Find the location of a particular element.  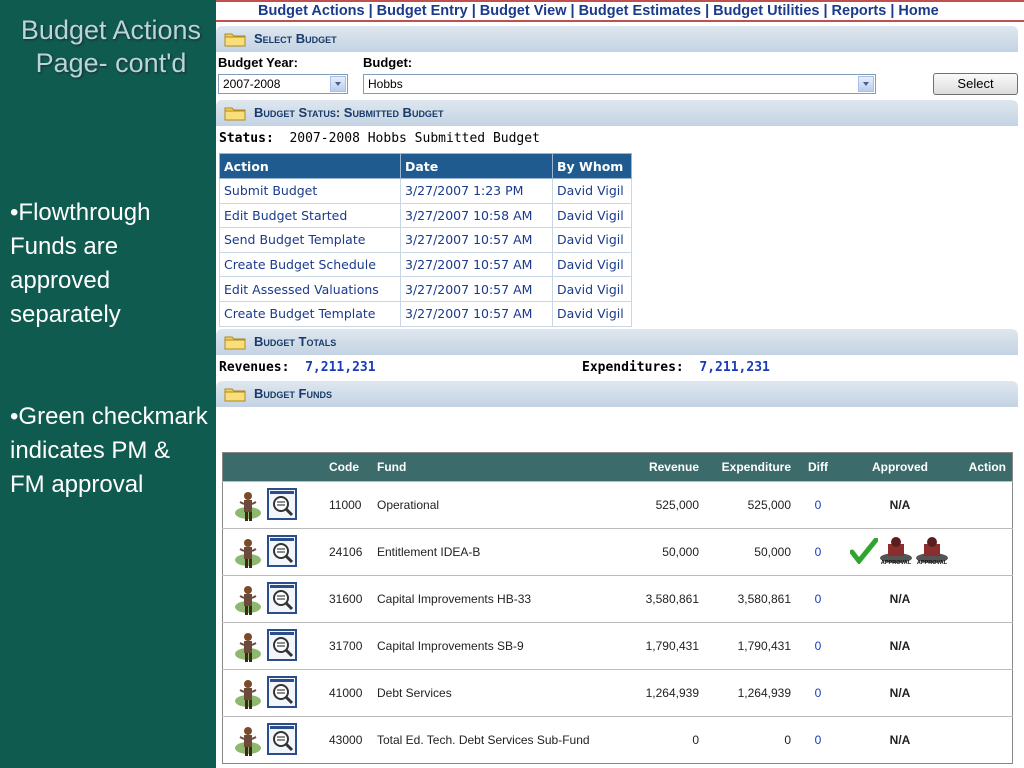

nav-budget-actions: Budget Actions is located at coordinates (311, 11).